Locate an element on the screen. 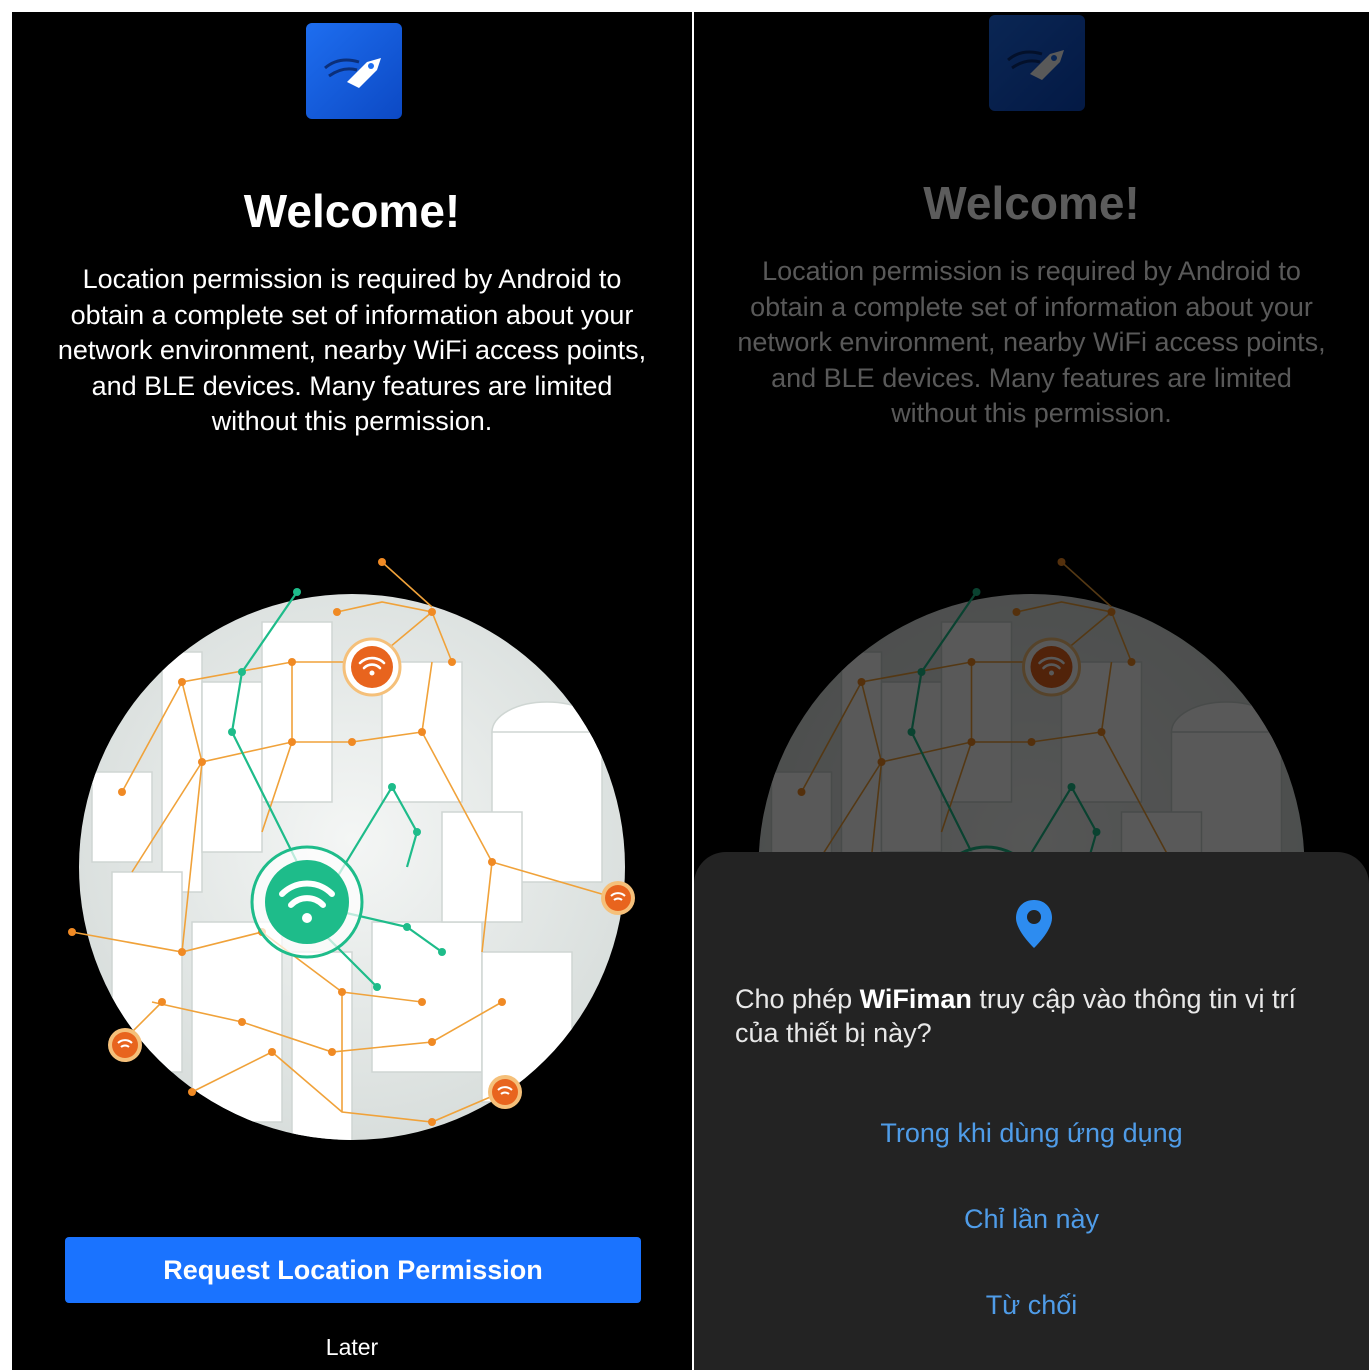 The height and width of the screenshot is (1370, 1369). question-prefix: Cho phép is located at coordinates (797, 999).